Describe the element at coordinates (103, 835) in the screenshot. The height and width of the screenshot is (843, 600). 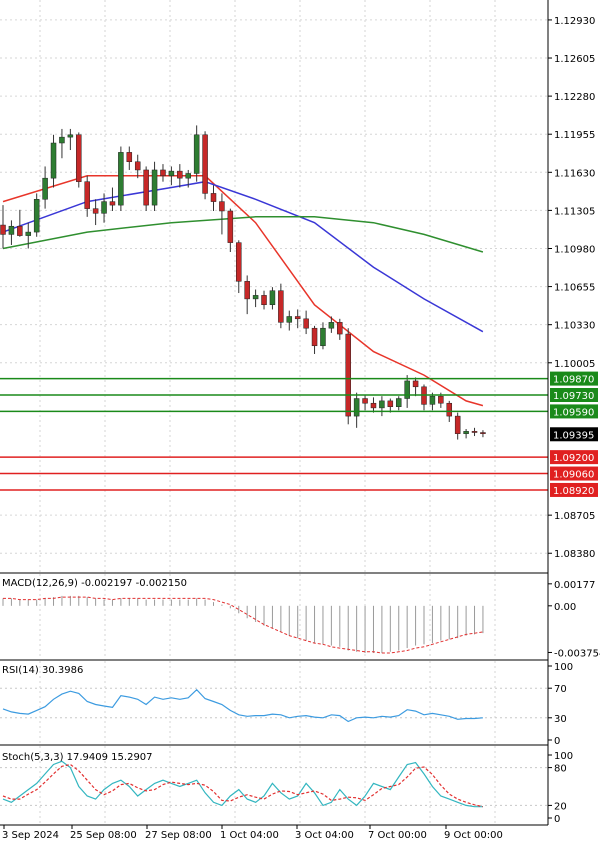
I see `x-tick-label: 25 Sep 08:00` at that location.